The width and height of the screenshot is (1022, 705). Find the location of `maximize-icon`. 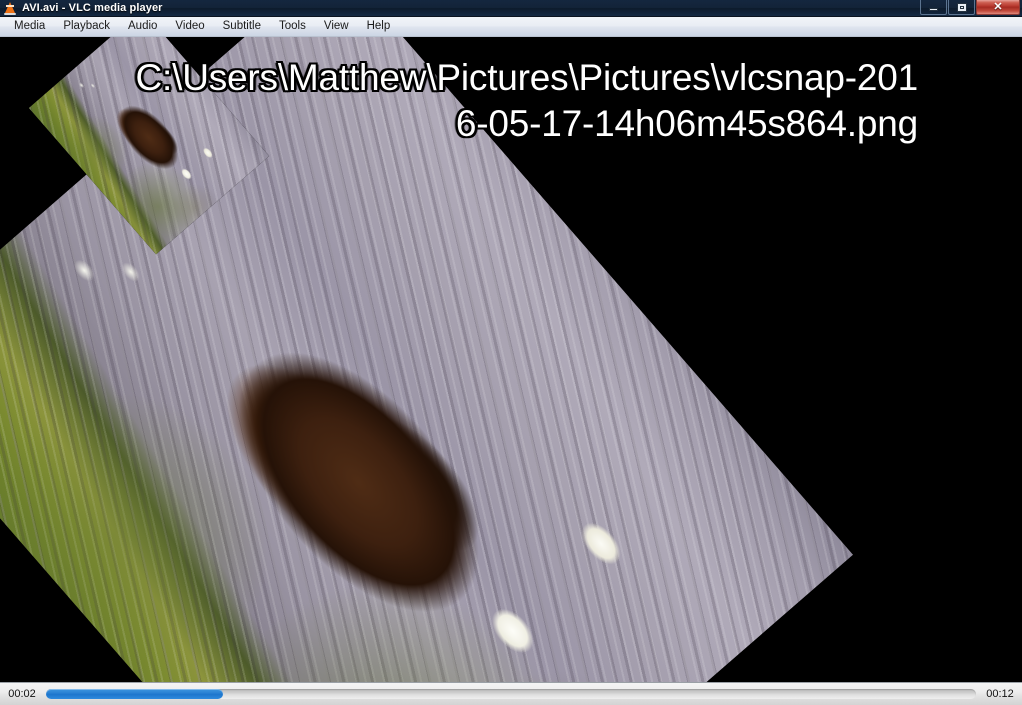

maximize-icon is located at coordinates (961, 7).